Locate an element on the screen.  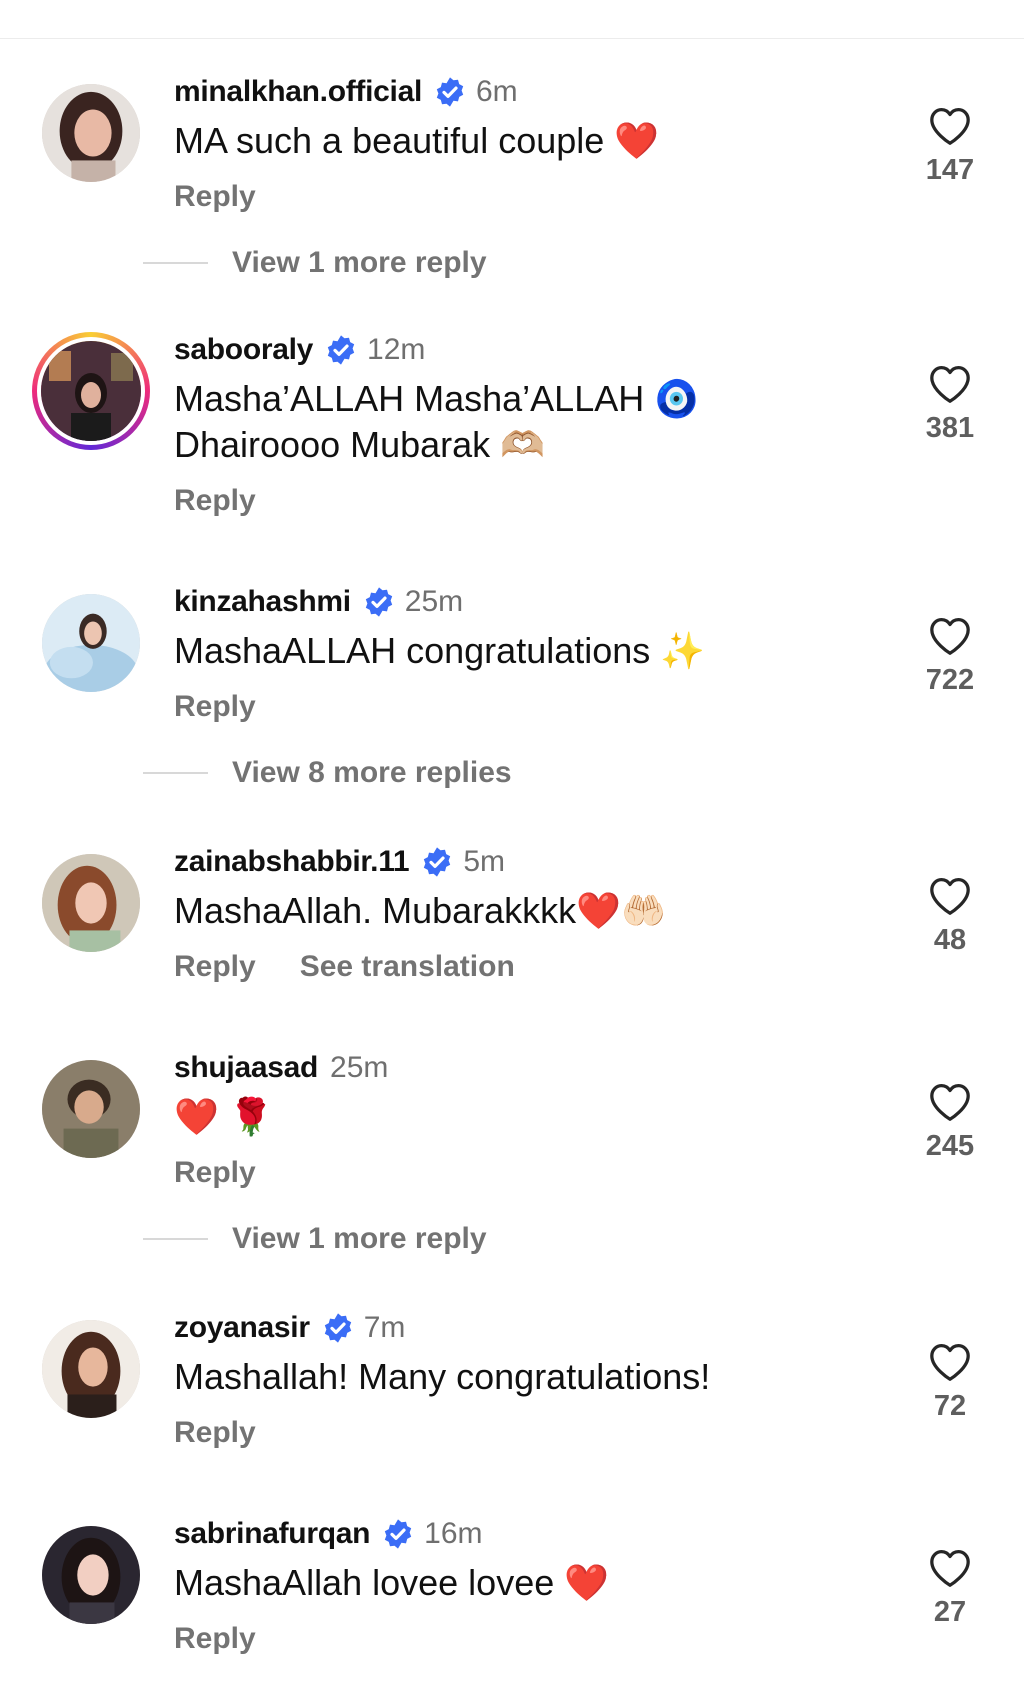
comment-text: MashaAllah lovee lovee ❤️ is located at coordinates (392, 1582).